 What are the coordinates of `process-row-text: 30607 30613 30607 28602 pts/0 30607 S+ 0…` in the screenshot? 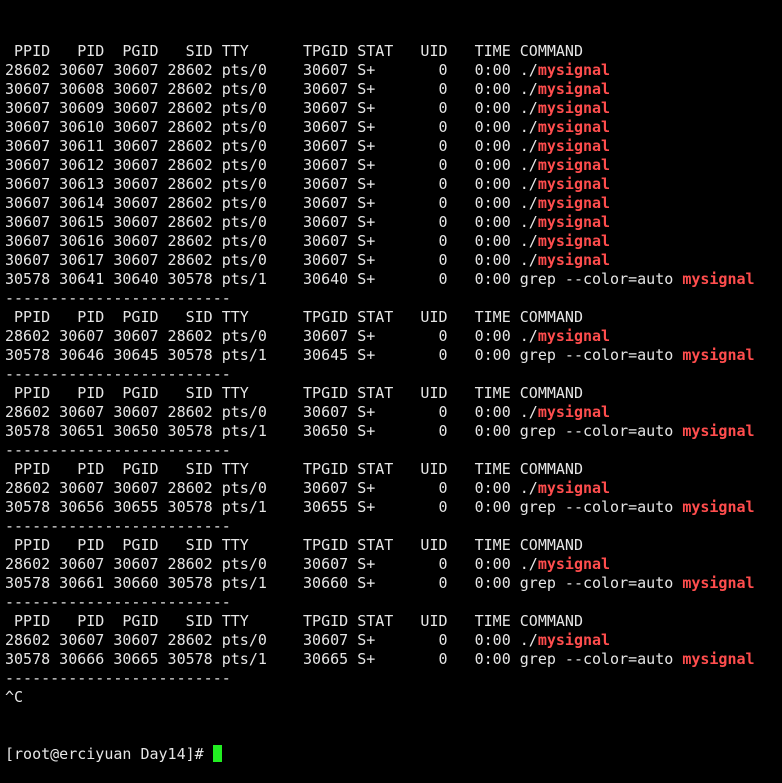 It's located at (271, 184).